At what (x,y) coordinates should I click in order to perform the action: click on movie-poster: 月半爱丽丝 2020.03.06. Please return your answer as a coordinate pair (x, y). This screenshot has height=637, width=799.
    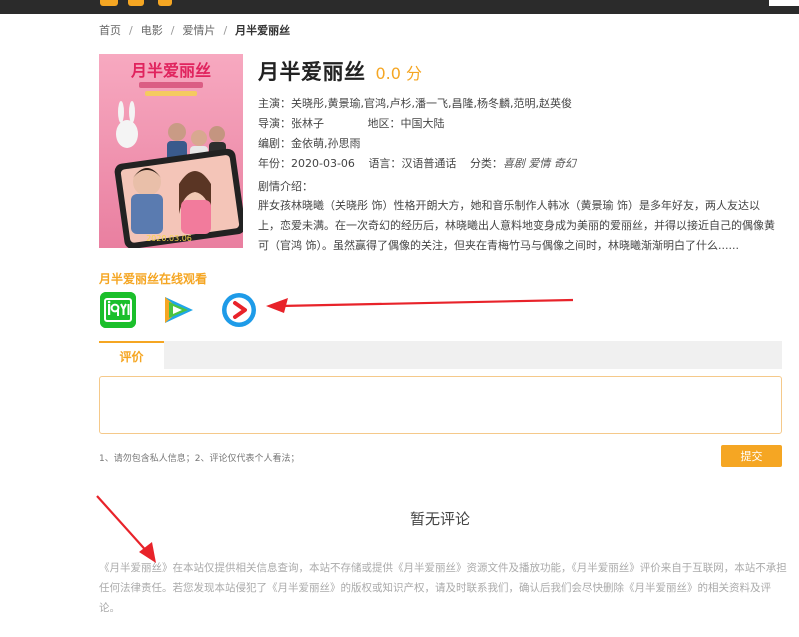
    Looking at the image, I should click on (171, 151).